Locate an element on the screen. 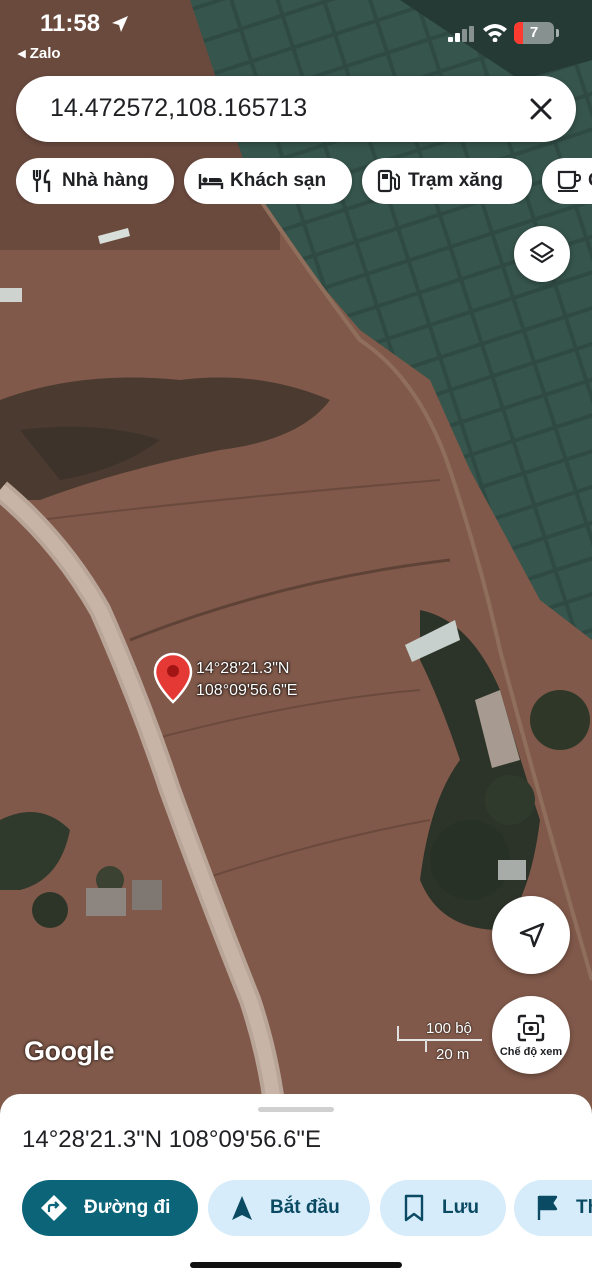 The image size is (592, 1280). home-indicator is located at coordinates (296, 1265).